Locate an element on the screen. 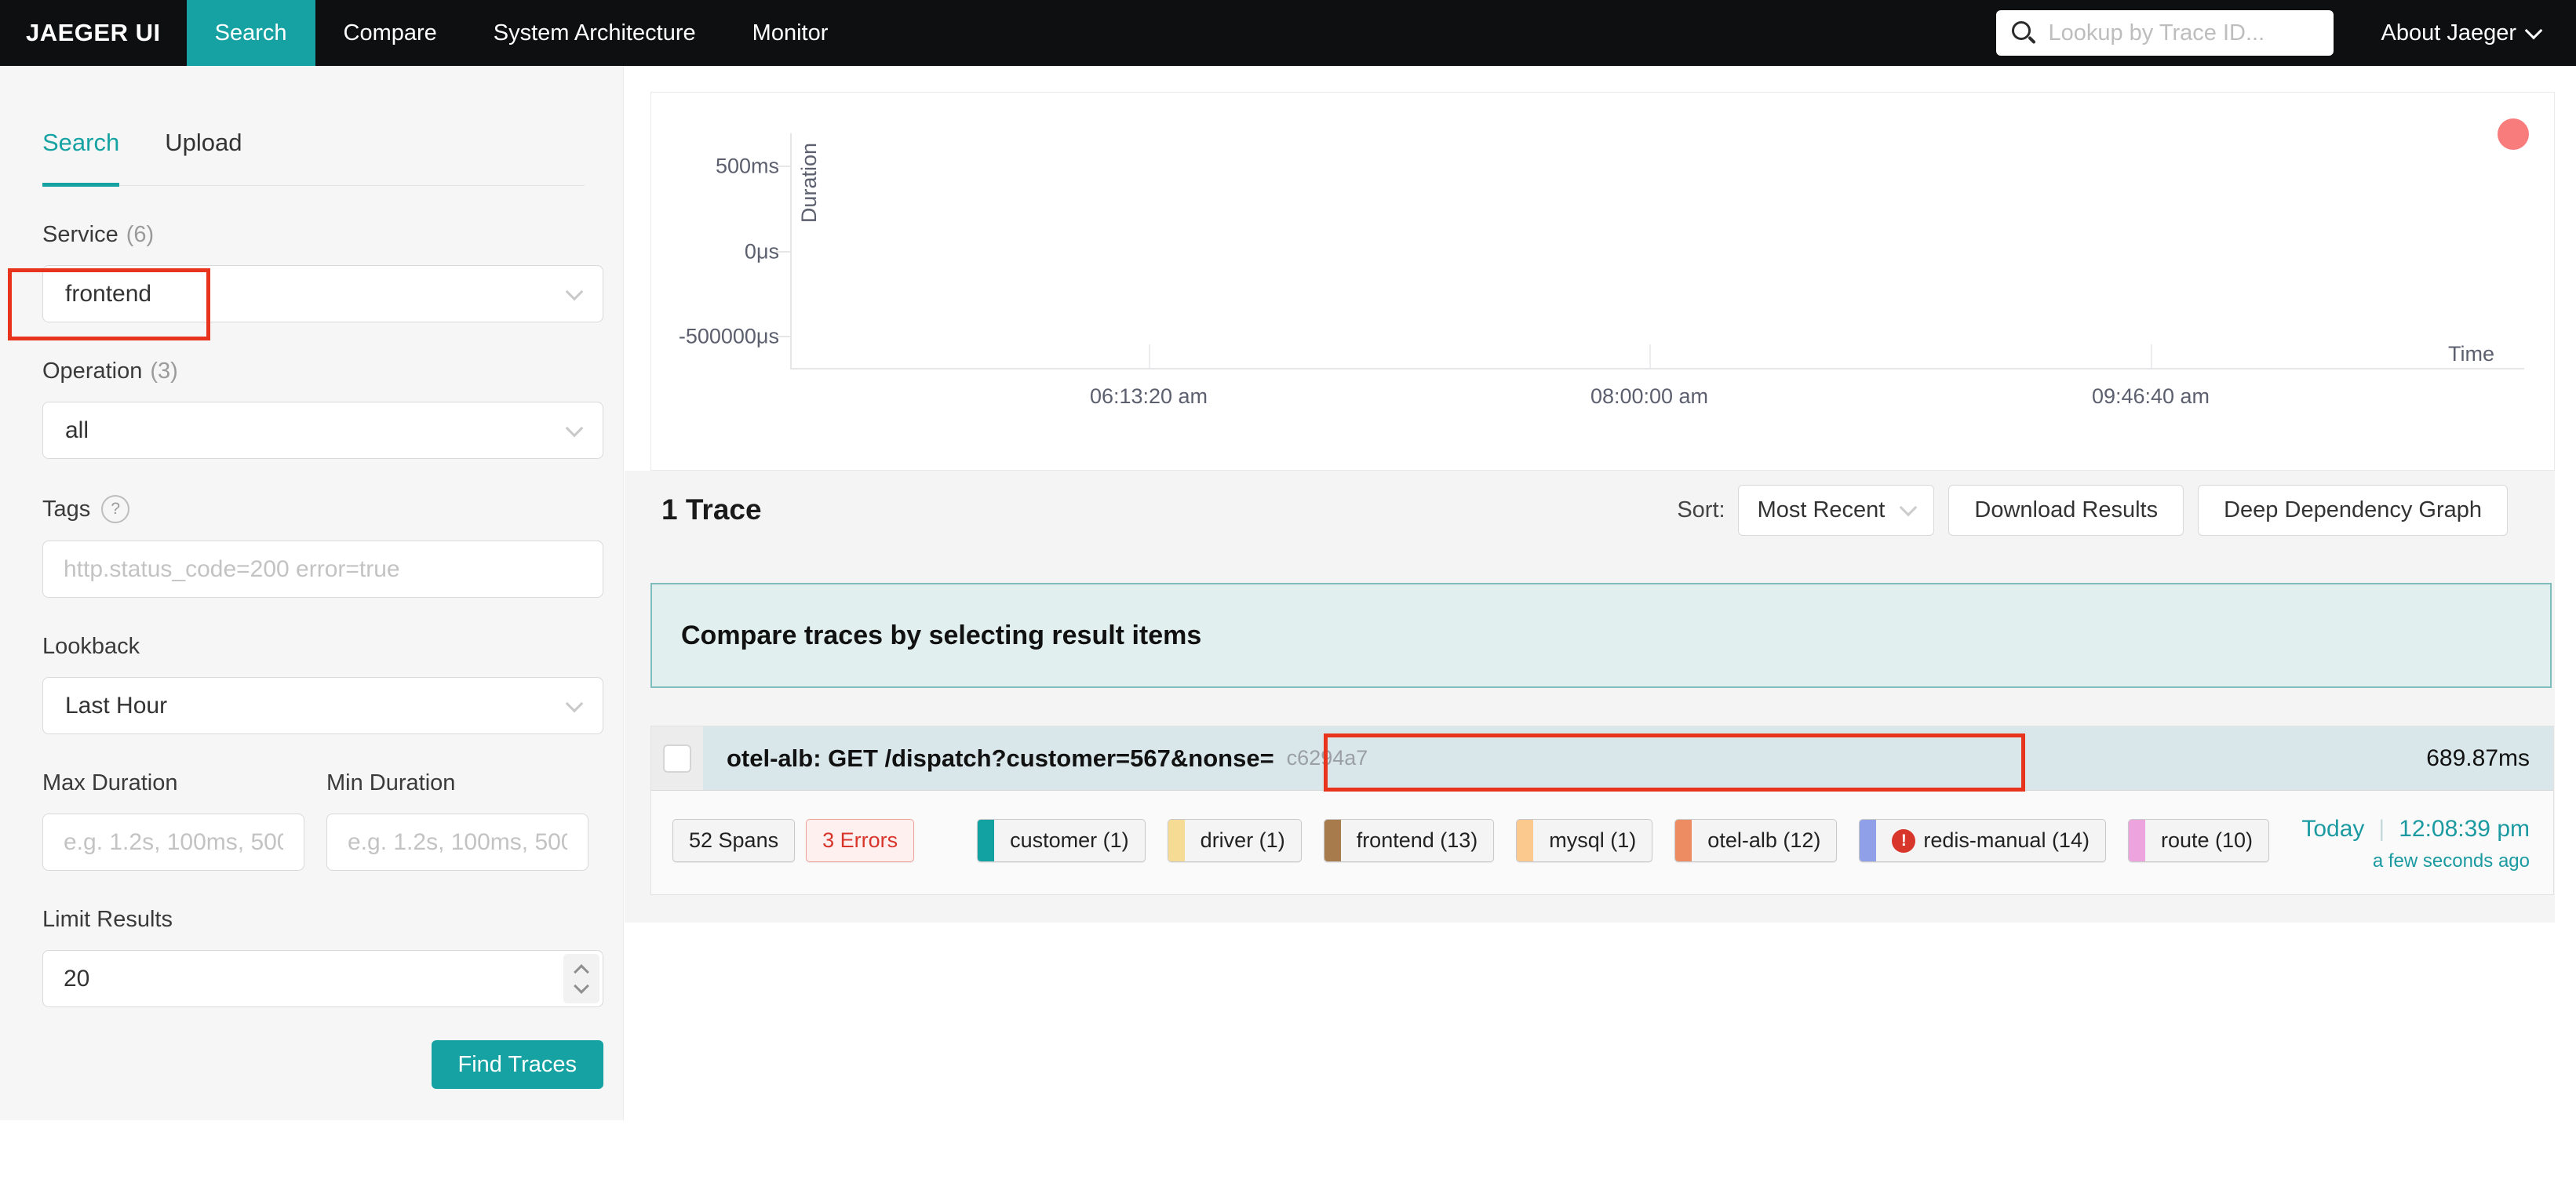 Image resolution: width=2576 pixels, height=1183 pixels. tags-group: Tags ? is located at coordinates (322, 546).